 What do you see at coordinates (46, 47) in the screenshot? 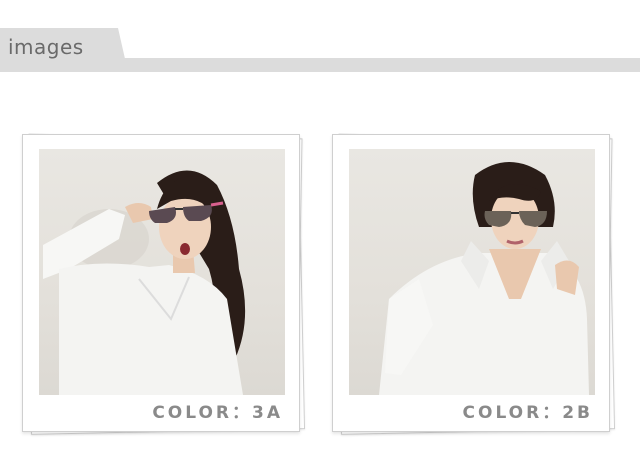
I see `section-title: images` at bounding box center [46, 47].